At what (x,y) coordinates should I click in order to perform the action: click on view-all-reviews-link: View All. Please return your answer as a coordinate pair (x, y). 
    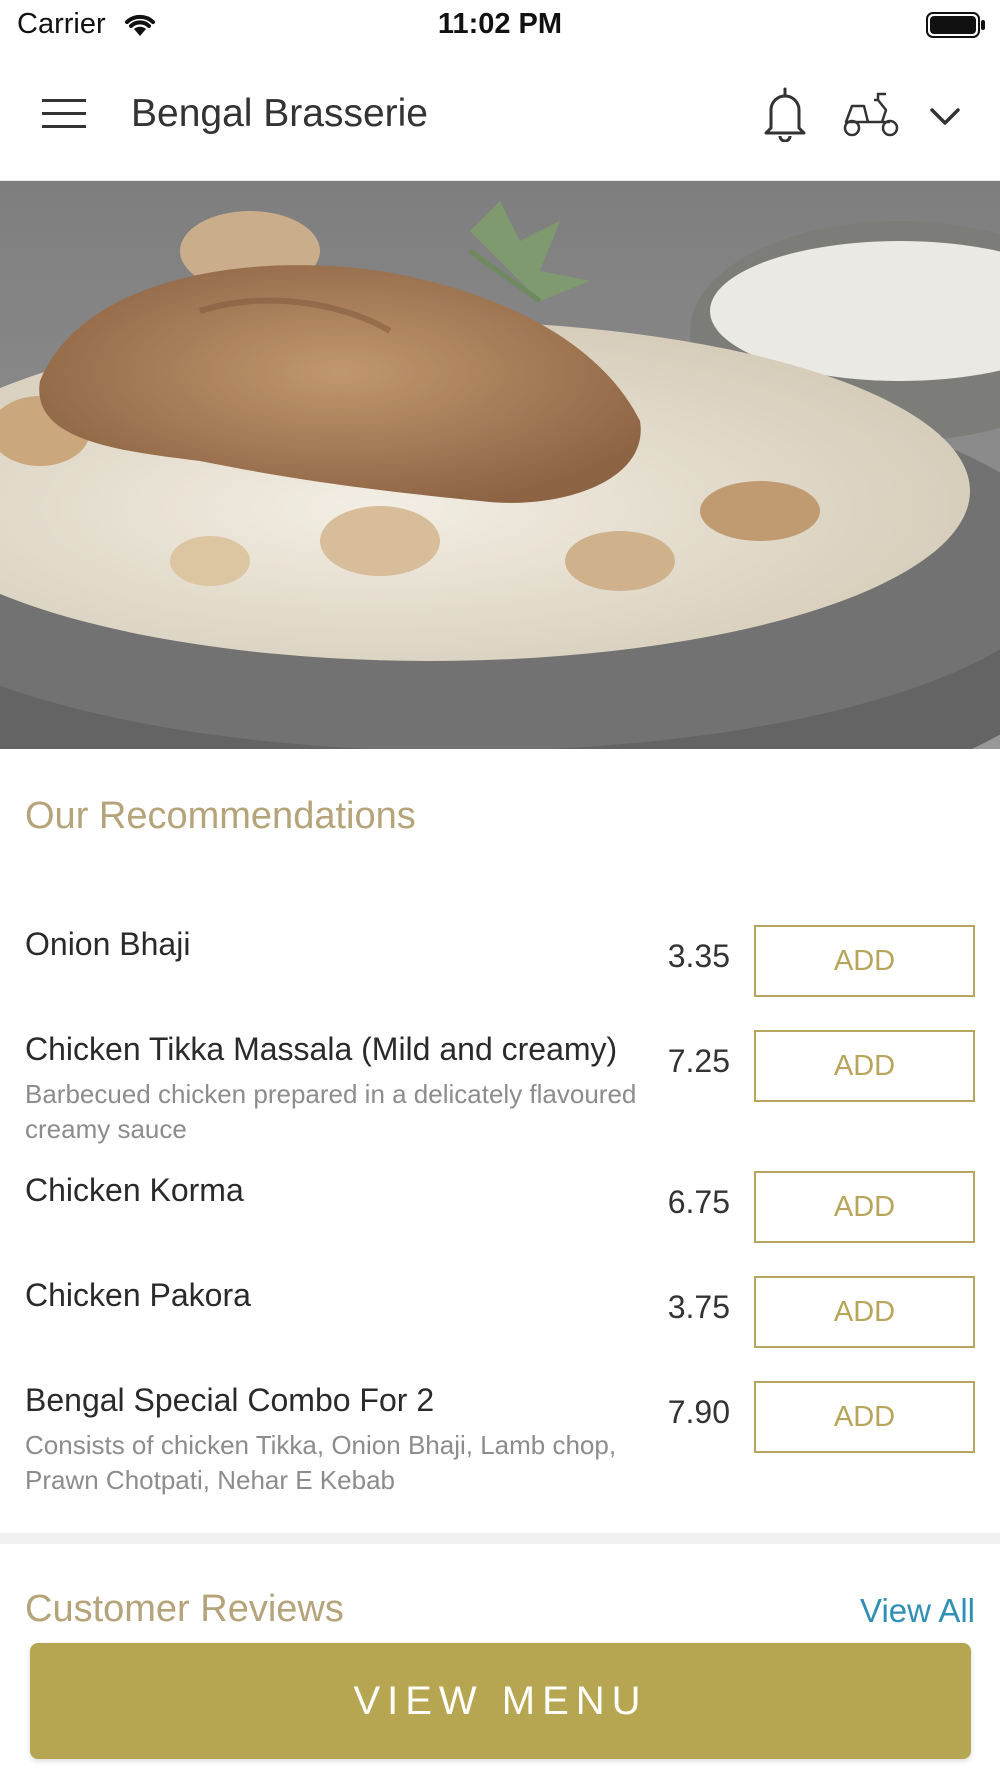
    Looking at the image, I should click on (917, 1611).